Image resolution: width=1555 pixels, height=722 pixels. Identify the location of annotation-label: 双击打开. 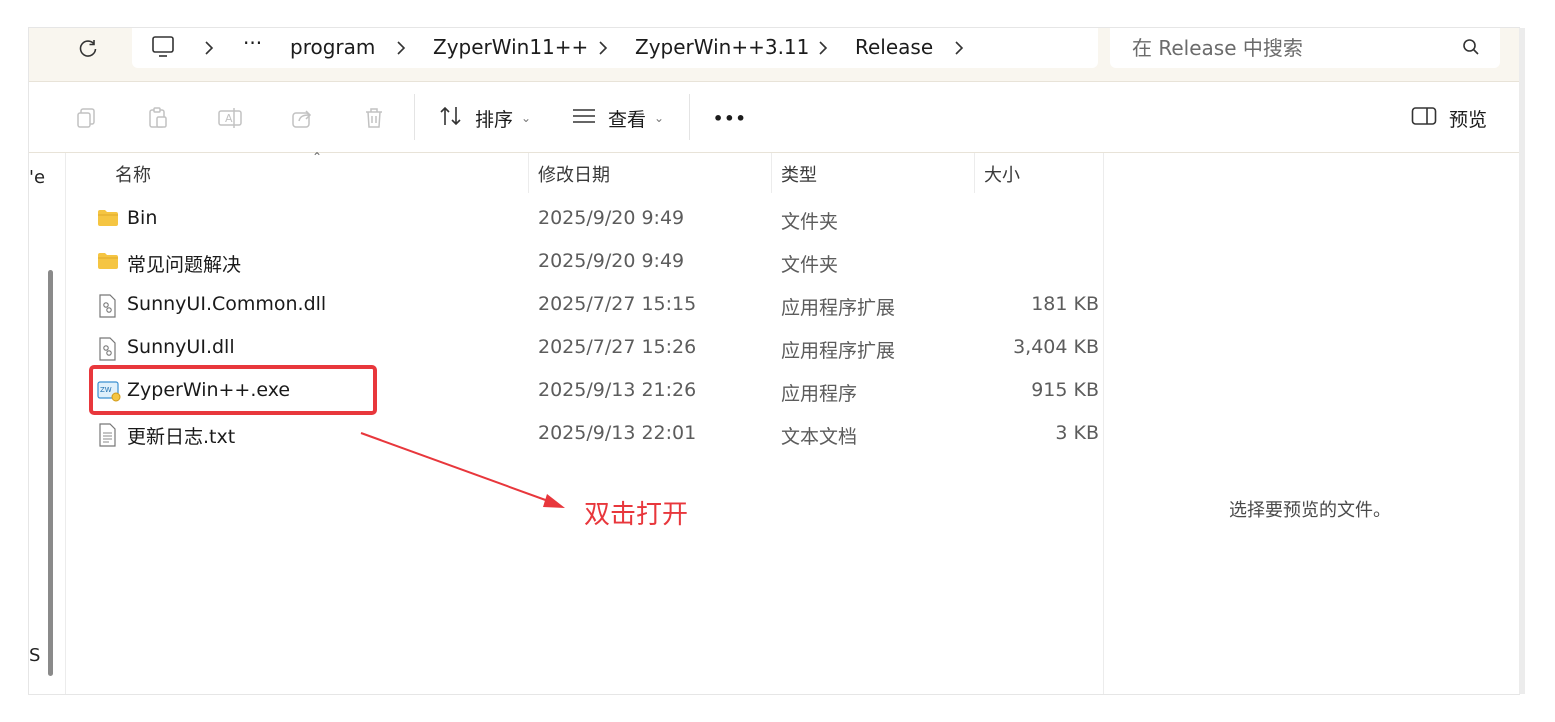
(636, 515).